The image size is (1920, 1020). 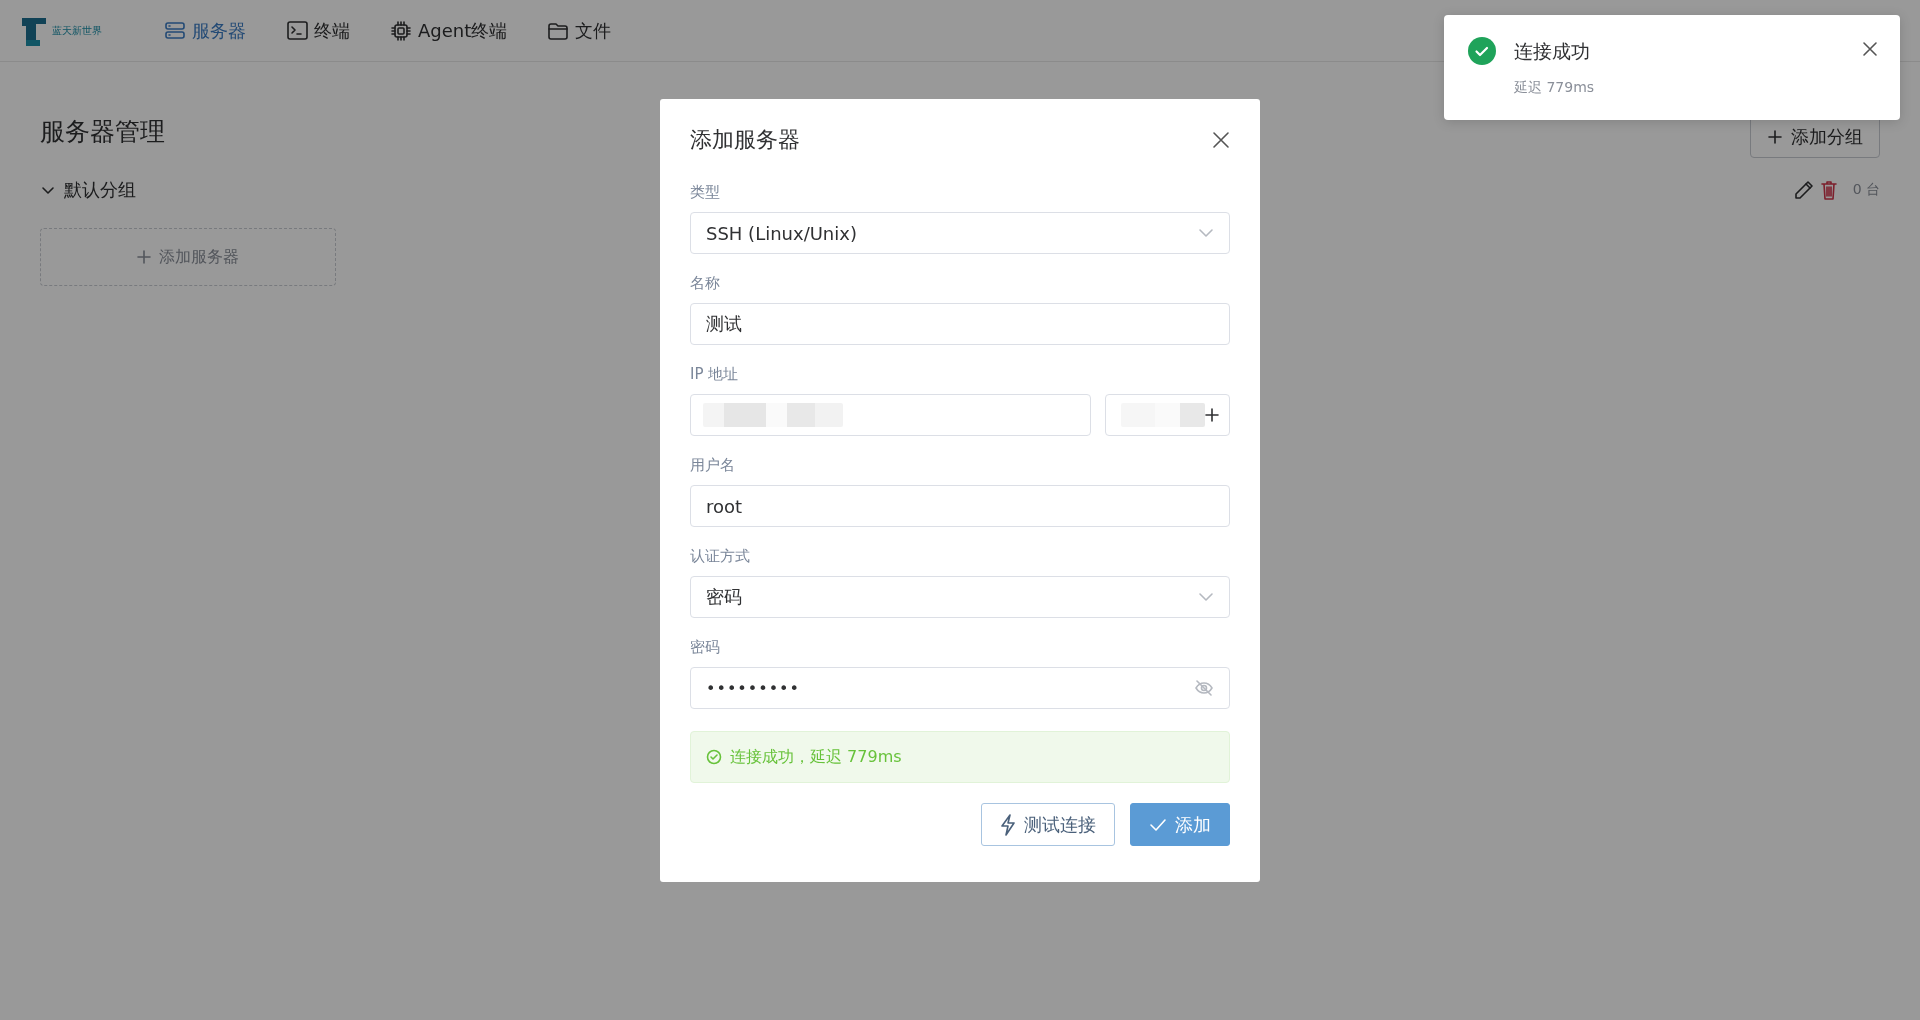 I want to click on nav-tab: 文件, so click(x=579, y=30).